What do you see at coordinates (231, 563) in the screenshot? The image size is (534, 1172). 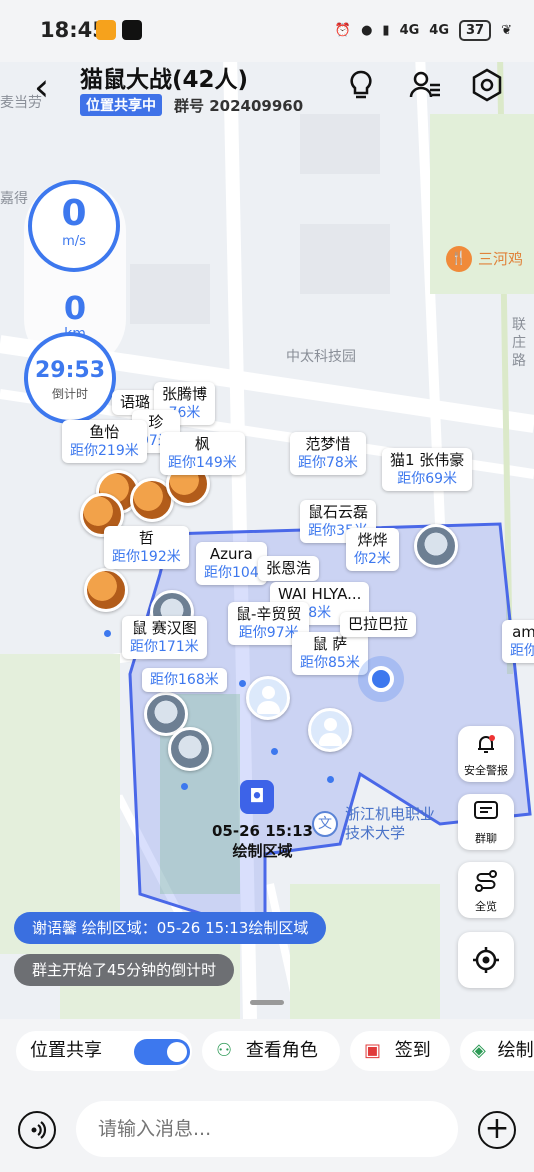 I see `player-label: Azura 距你104` at bounding box center [231, 563].